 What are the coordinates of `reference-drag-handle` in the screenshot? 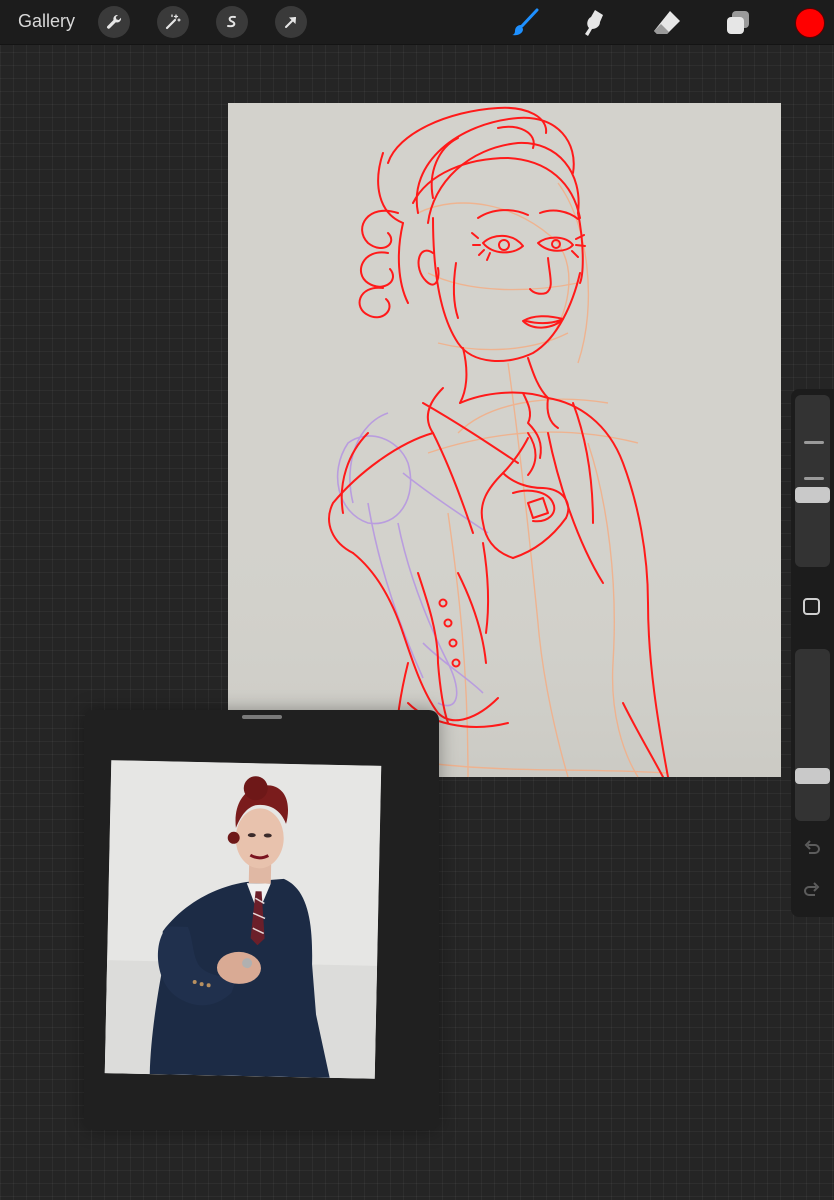 It's located at (262, 717).